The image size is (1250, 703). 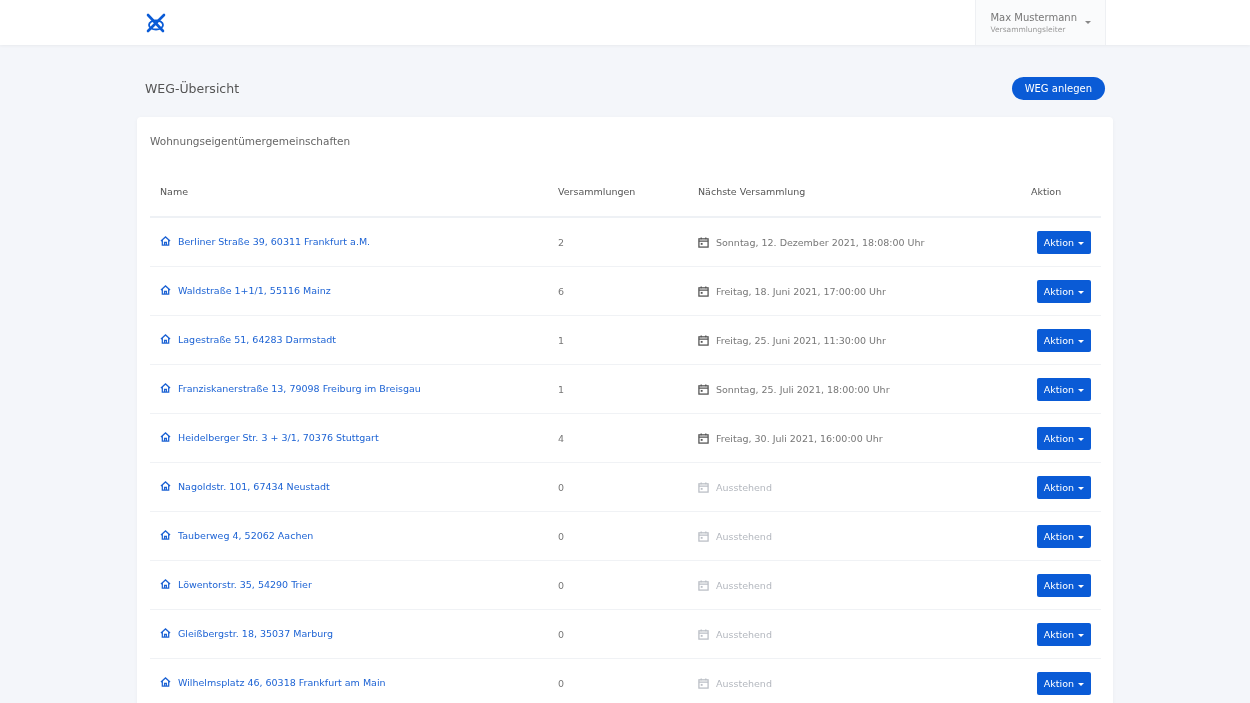 What do you see at coordinates (290, 388) in the screenshot?
I see `property-link: Franziskanerstraße 13, 79098 Freiburg im Breisgau` at bounding box center [290, 388].